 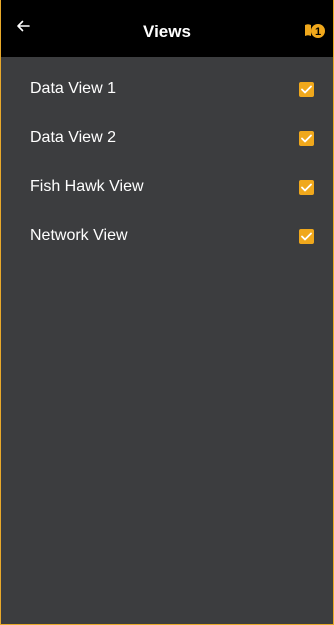 I want to click on arrow-left-icon, so click(x=23, y=28).